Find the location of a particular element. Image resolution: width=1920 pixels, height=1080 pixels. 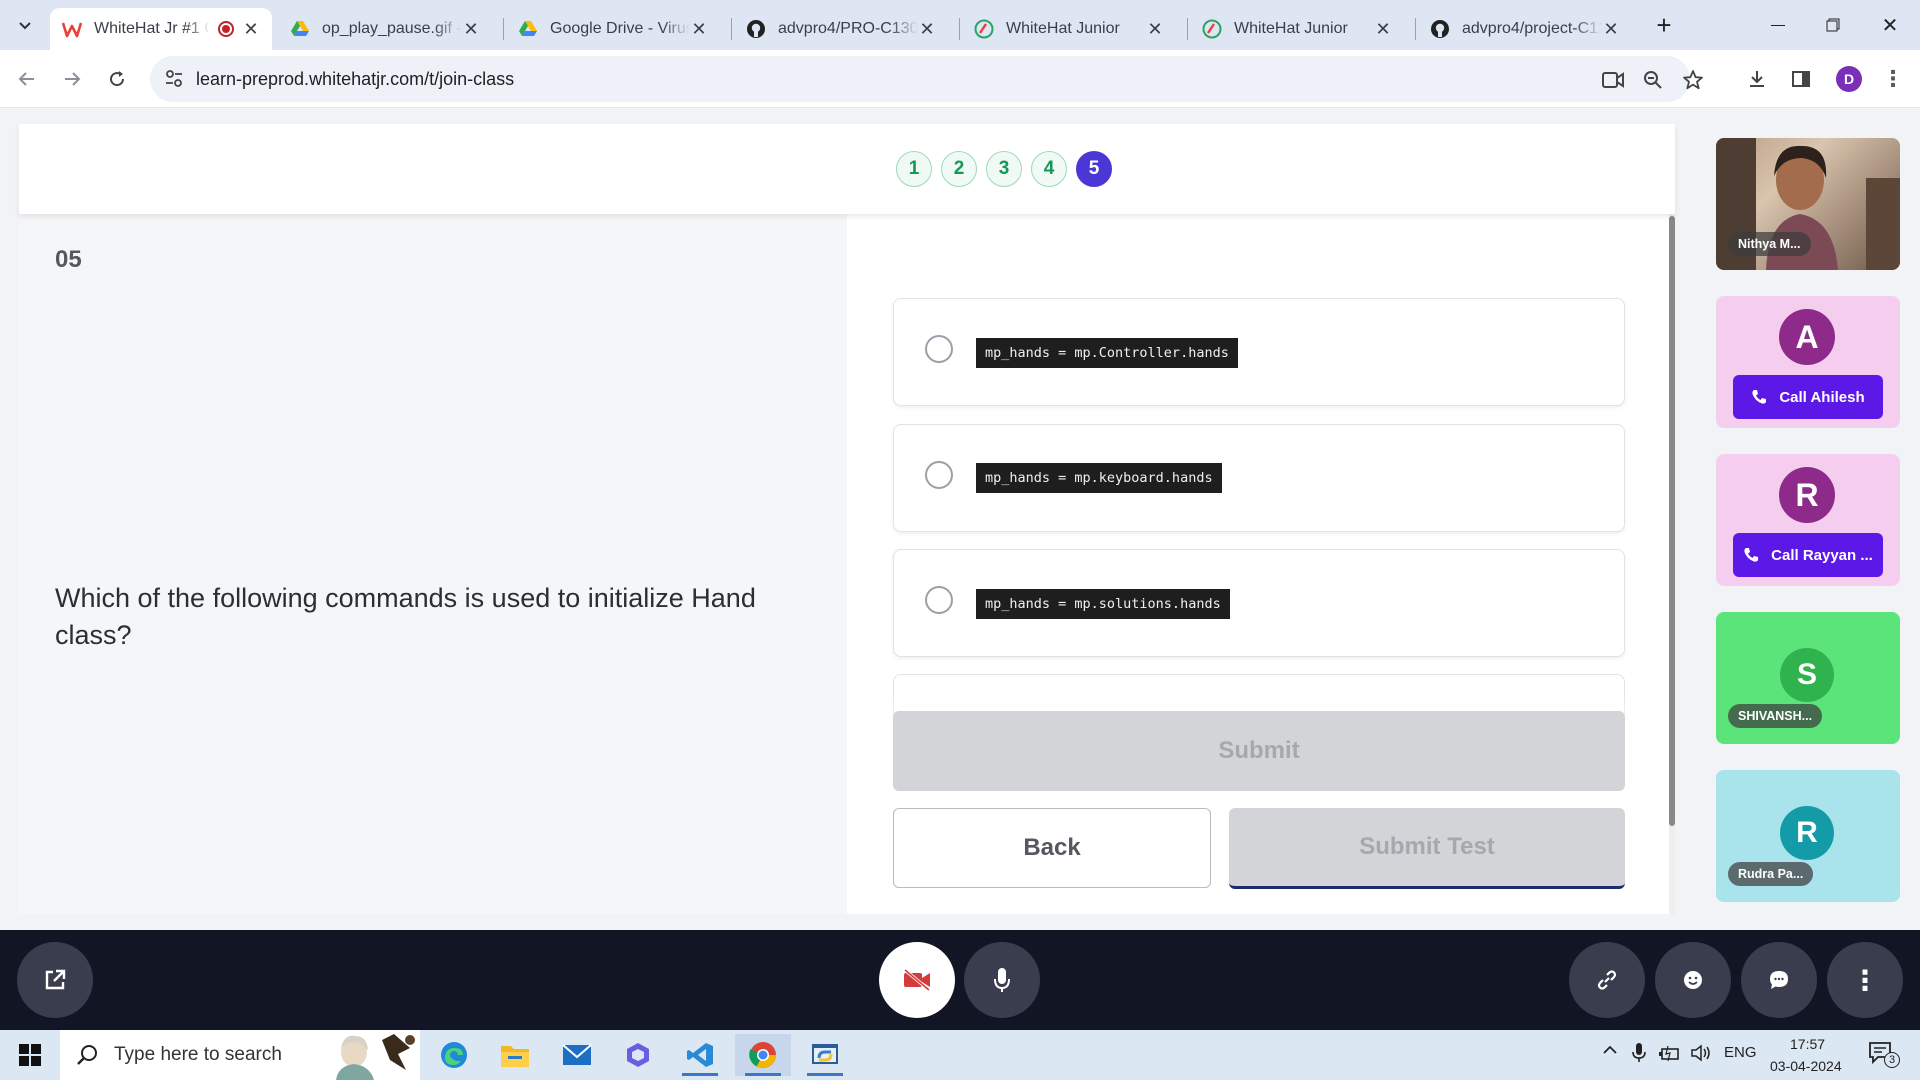

answer-option-1: mp_hands = mp.Controller.hands is located at coordinates (1259, 352).